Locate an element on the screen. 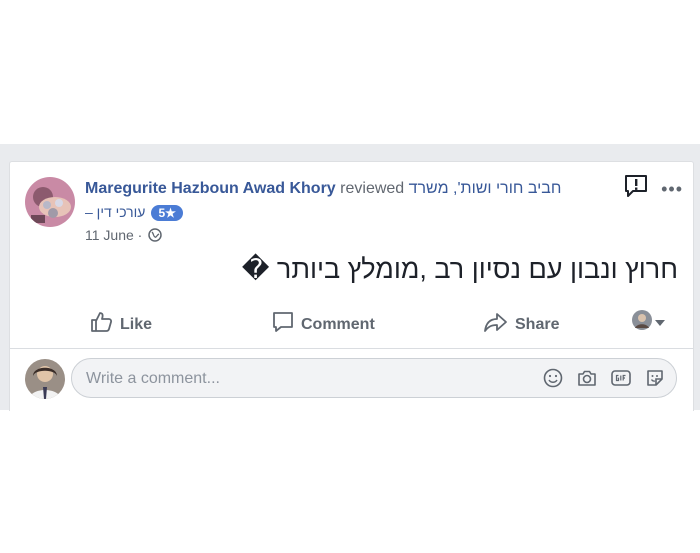 Image resolution: width=700 pixels, height=553 pixels. share-label: Share is located at coordinates (537, 324).